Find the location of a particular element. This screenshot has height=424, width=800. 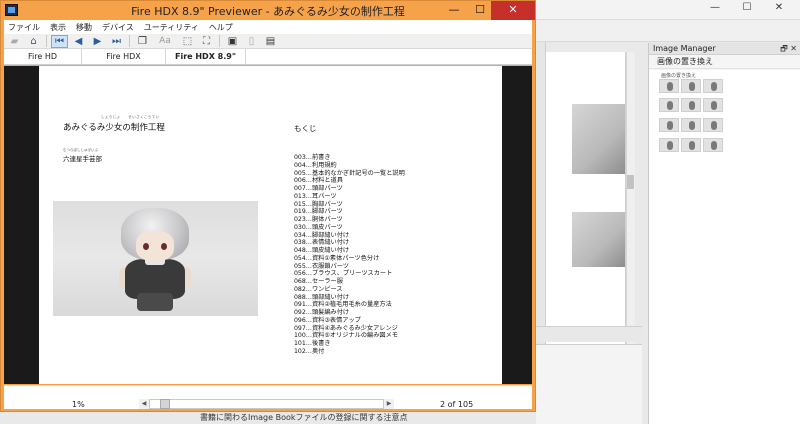

toc-heading: もくじ is located at coordinates (305, 128).